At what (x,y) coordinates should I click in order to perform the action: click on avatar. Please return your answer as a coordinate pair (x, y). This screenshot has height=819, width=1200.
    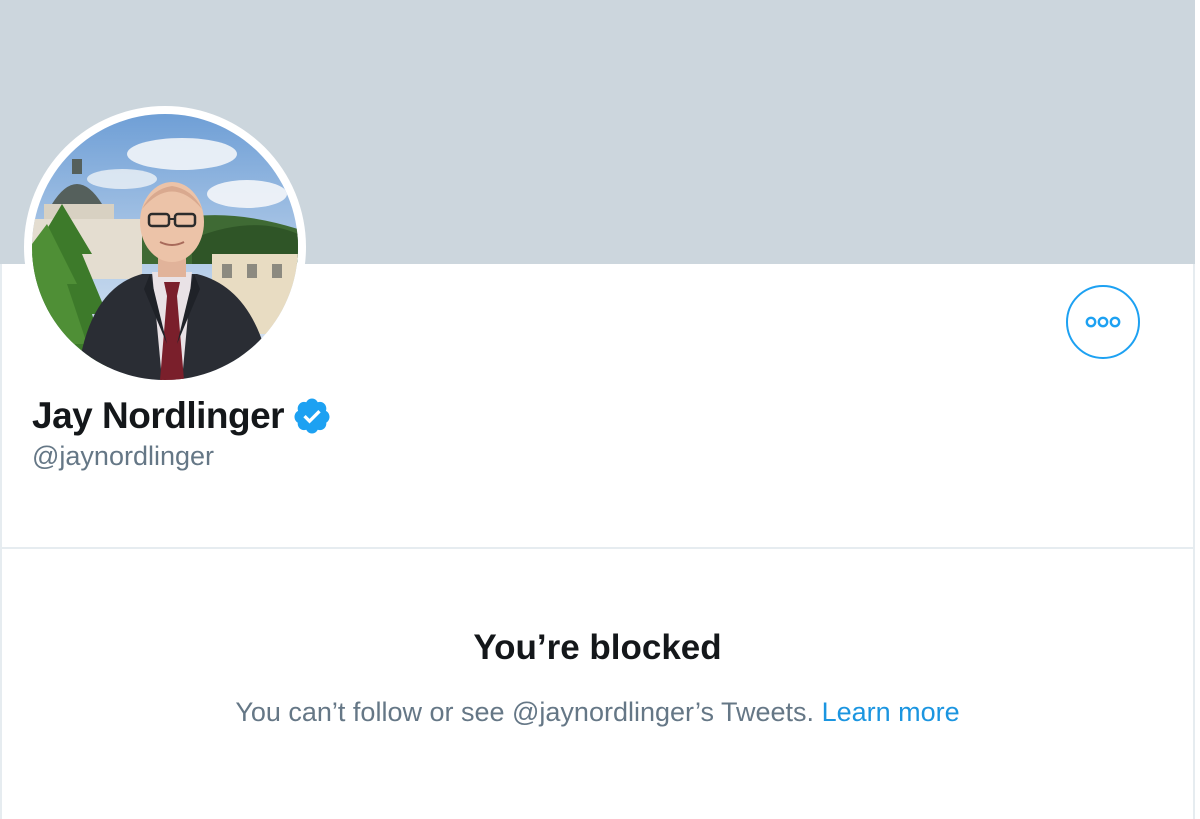
    Looking at the image, I should click on (165, 247).